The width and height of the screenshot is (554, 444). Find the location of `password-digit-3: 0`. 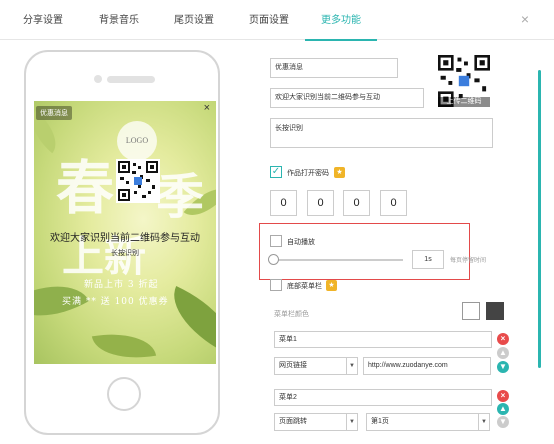

password-digit-3: 0 is located at coordinates (356, 203).